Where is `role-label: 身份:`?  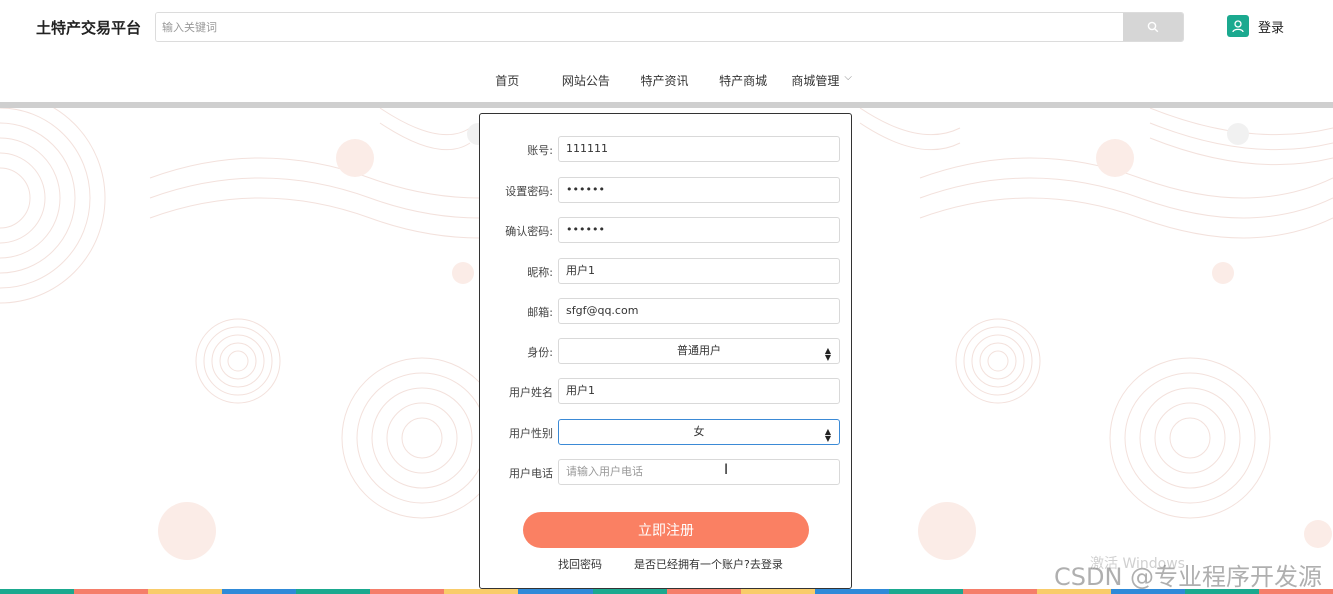 role-label: 身份: is located at coordinates (540, 352).